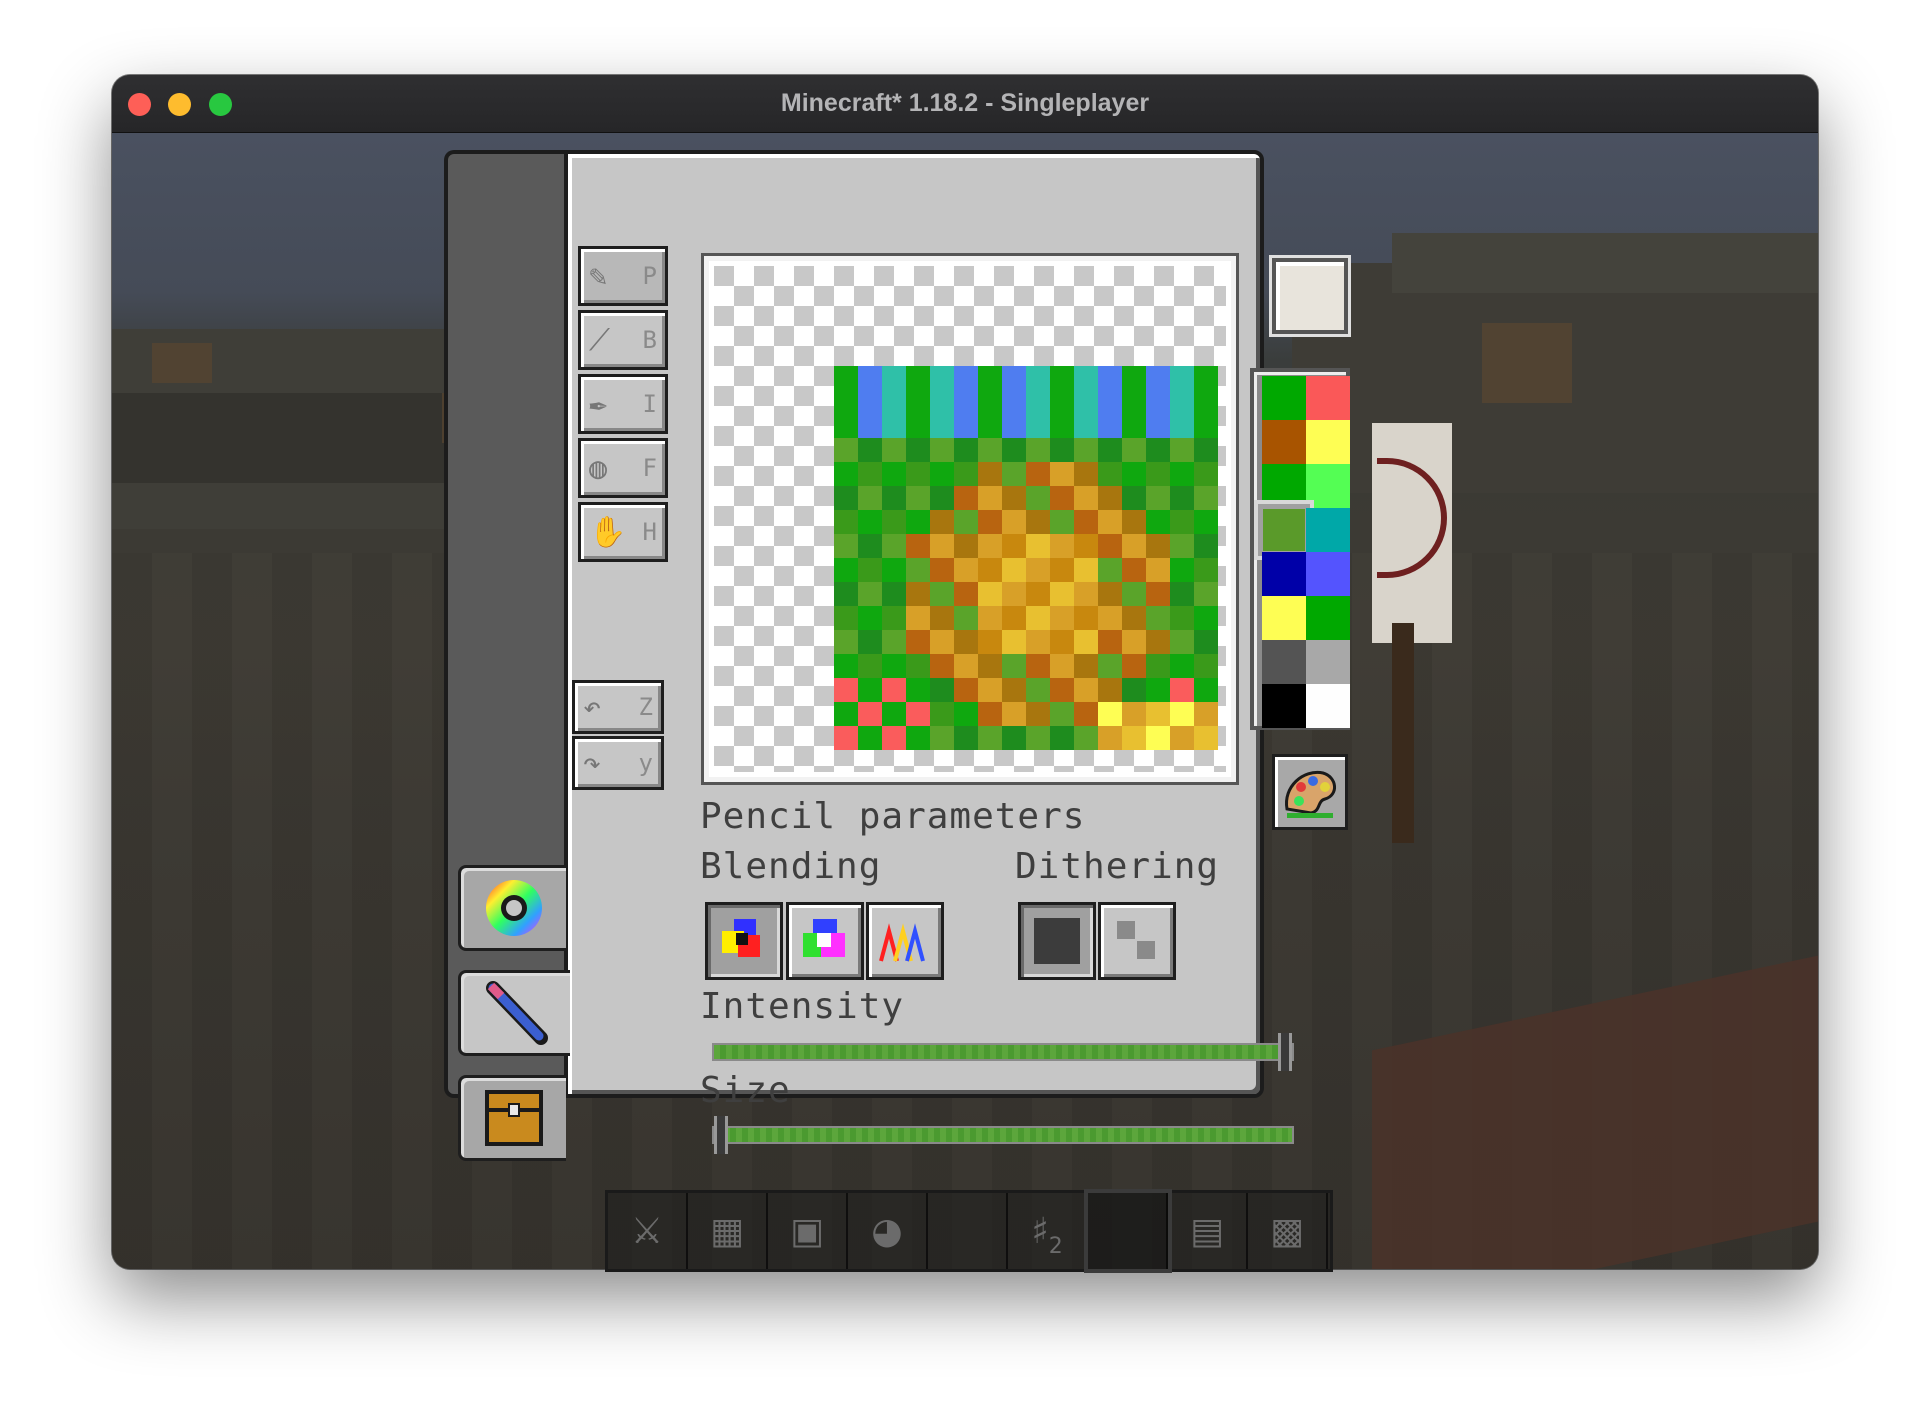 Image resolution: width=1930 pixels, height=1418 pixels. I want to click on dithering-on-button, so click(1137, 941).